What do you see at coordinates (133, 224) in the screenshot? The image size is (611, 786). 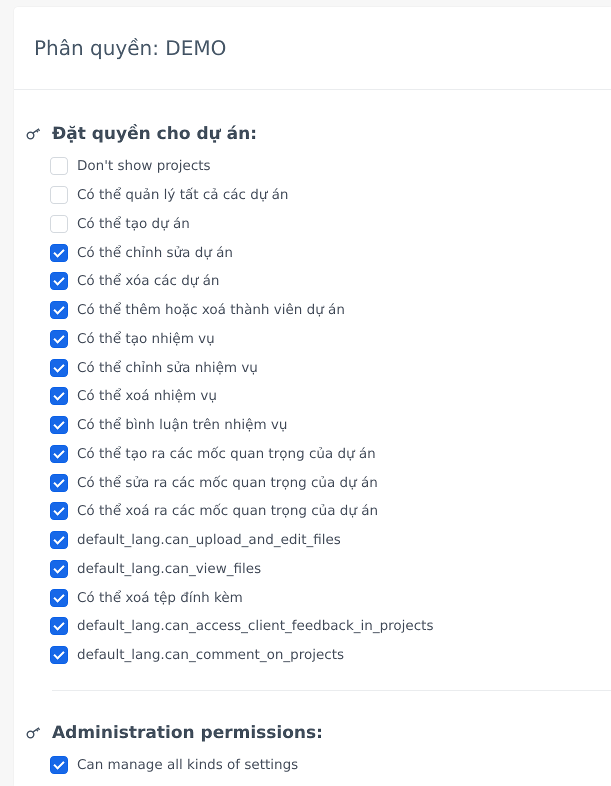 I see `permission-label: Có thể tạo dự án` at bounding box center [133, 224].